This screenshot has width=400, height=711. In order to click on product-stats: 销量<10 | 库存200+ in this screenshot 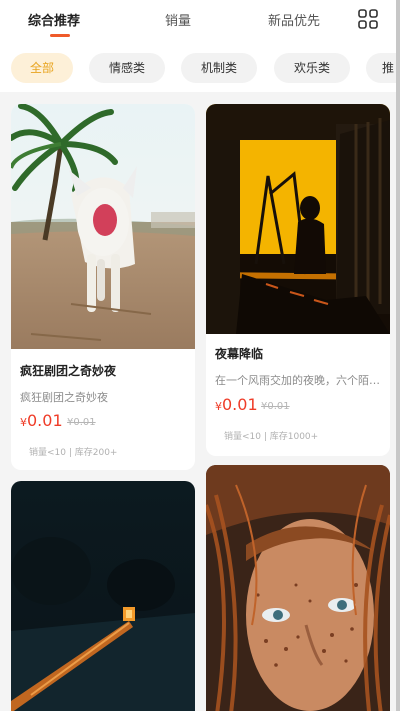, I will do `click(73, 453)`.